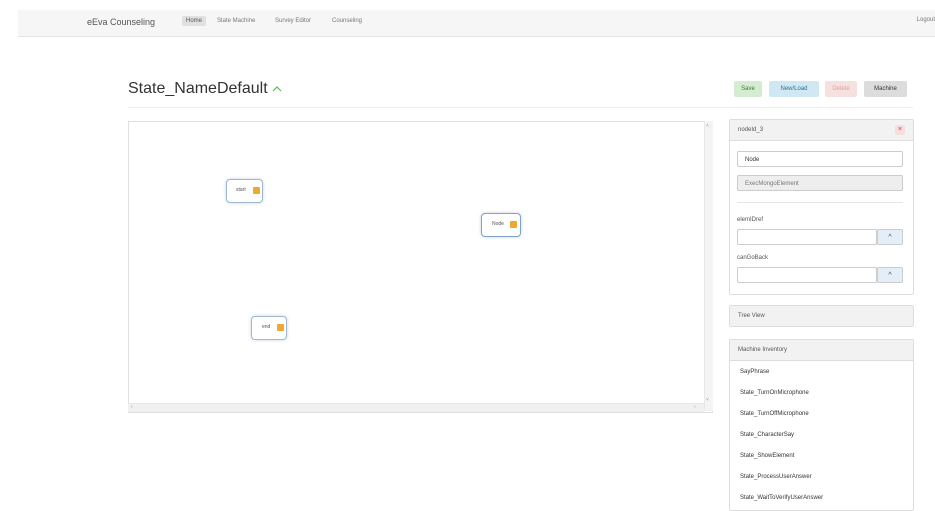 The image size is (935, 511). What do you see at coordinates (781, 498) in the screenshot?
I see `inventory-item: State_WaitToVerifyUserAnswer` at bounding box center [781, 498].